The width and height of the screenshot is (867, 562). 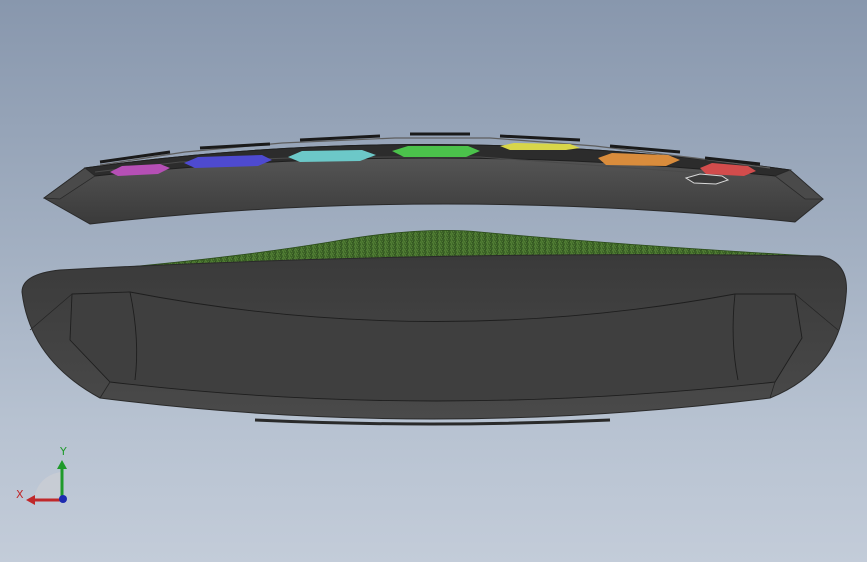 What do you see at coordinates (20, 494) in the screenshot?
I see `x-axis-label: X` at bounding box center [20, 494].